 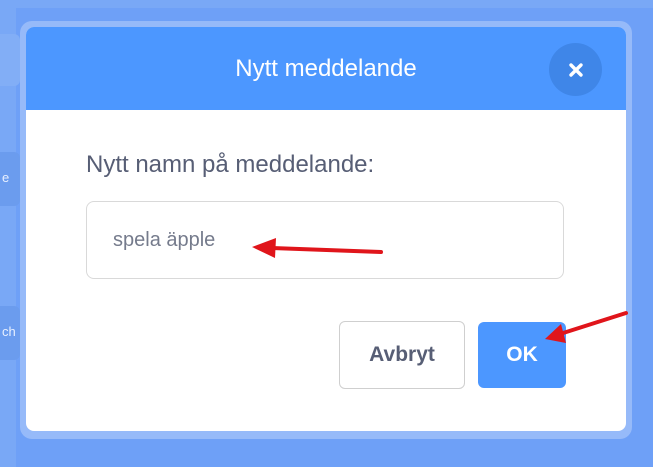 What do you see at coordinates (230, 164) in the screenshot?
I see `field-label: Nytt namn på meddelande:` at bounding box center [230, 164].